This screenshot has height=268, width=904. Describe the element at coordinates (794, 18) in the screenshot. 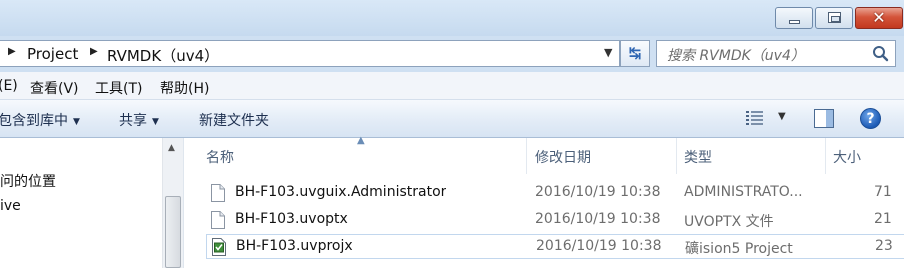

I see `minimize-button` at that location.